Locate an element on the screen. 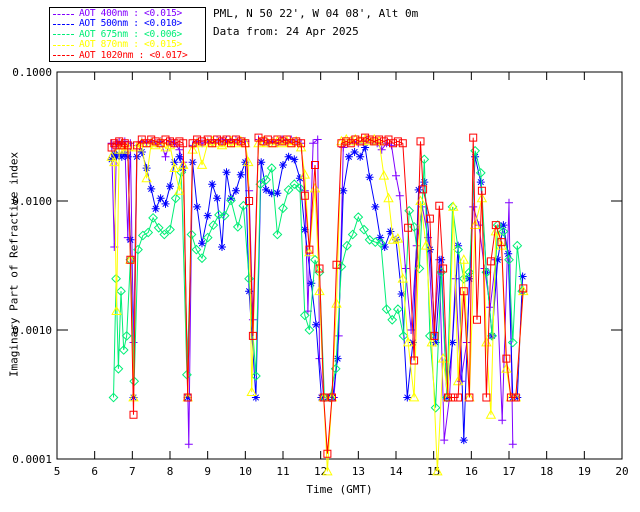 This screenshot has width=640, height=512. x-tick-label: 16 is located at coordinates (471, 471).